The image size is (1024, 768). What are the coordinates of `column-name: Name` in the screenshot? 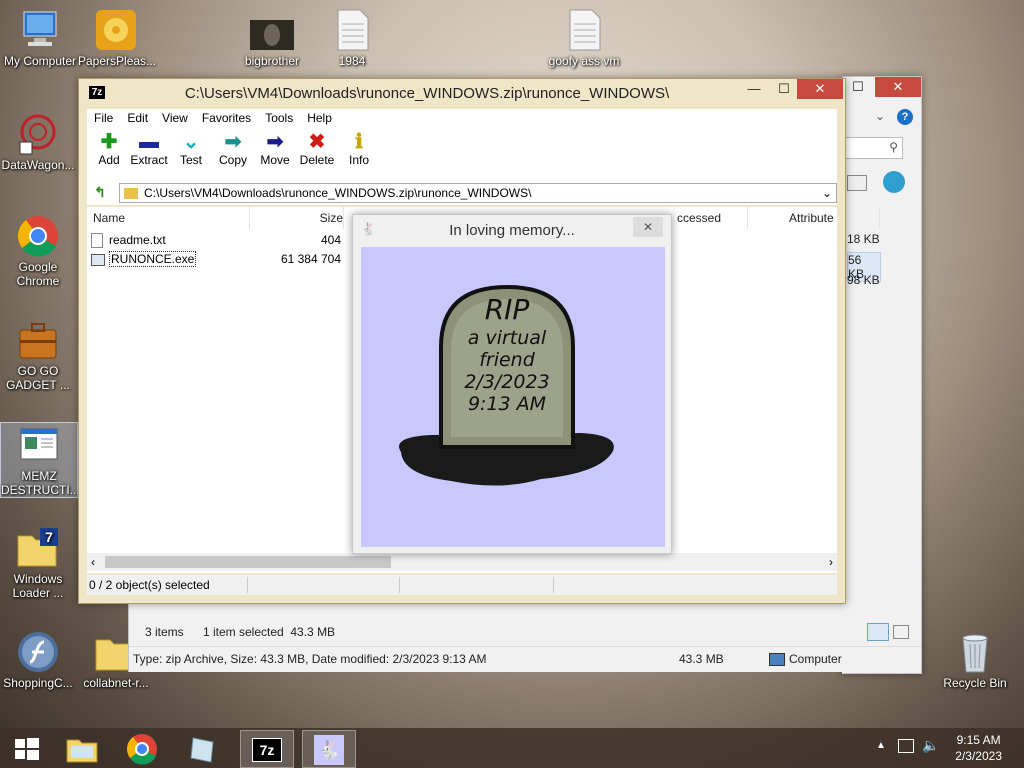 It's located at (168, 218).